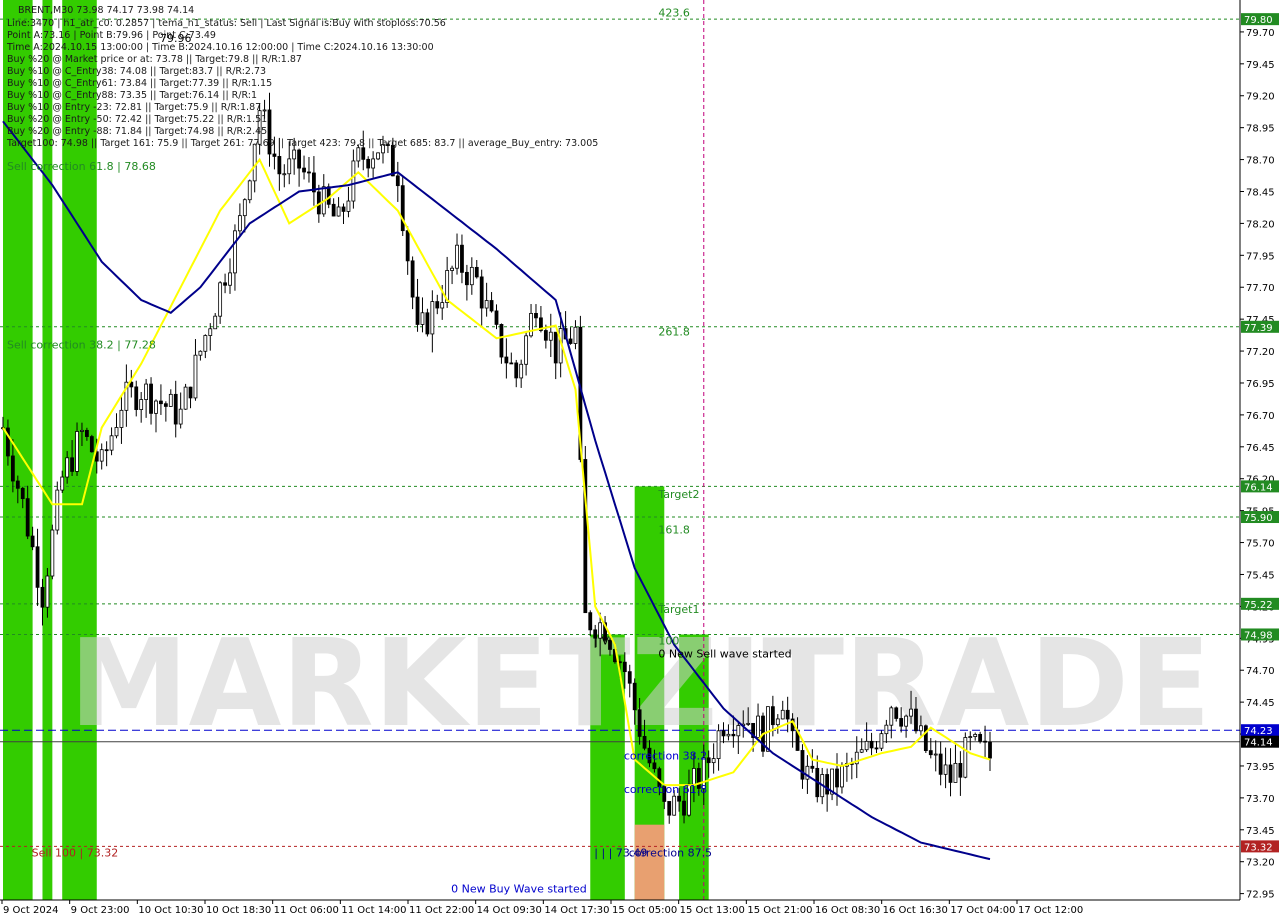 Image resolution: width=1280 pixels, height=924 pixels. I want to click on price-tick-label: 76.70, so click(1260, 416).